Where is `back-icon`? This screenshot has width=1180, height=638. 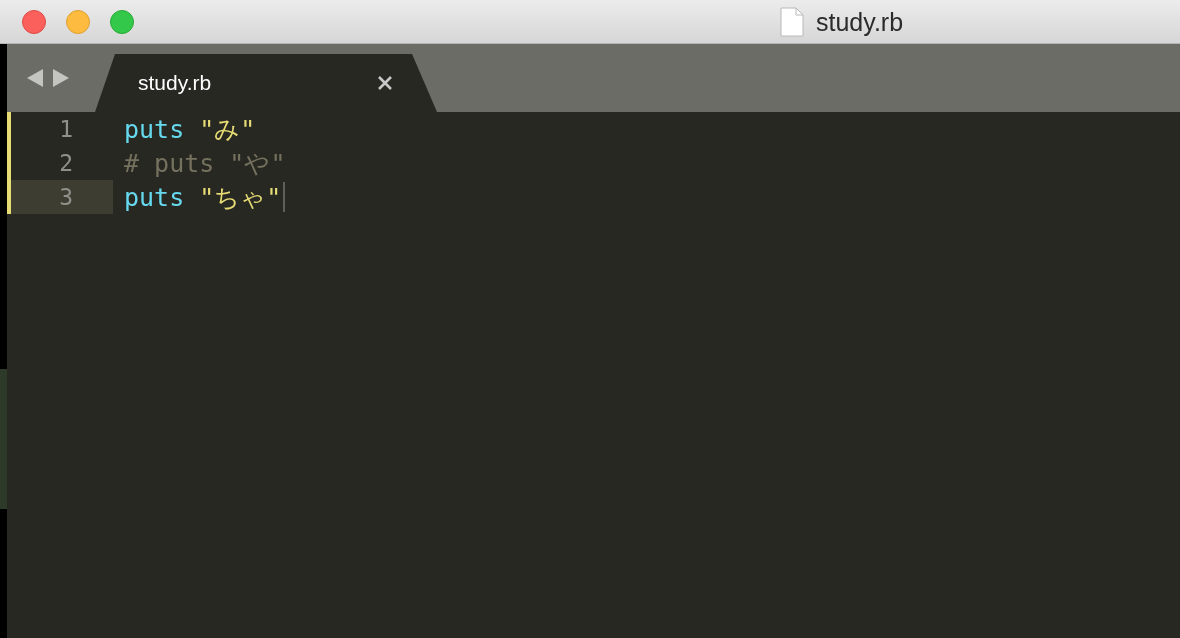 back-icon is located at coordinates (35, 78).